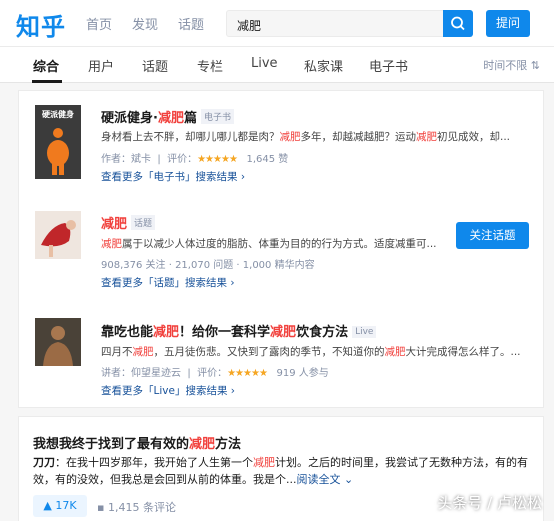  What do you see at coordinates (505, 65) in the screenshot?
I see `time-filter-label: 时间不限` at bounding box center [505, 65].